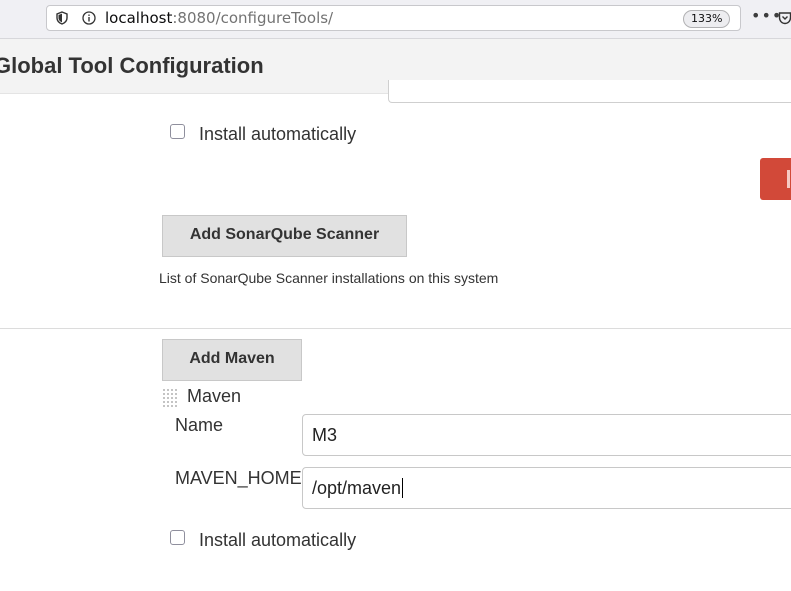 The height and width of the screenshot is (591, 791). Describe the element at coordinates (177, 131) in the screenshot. I see `sonarqube-install-automatically-checkbox` at that location.